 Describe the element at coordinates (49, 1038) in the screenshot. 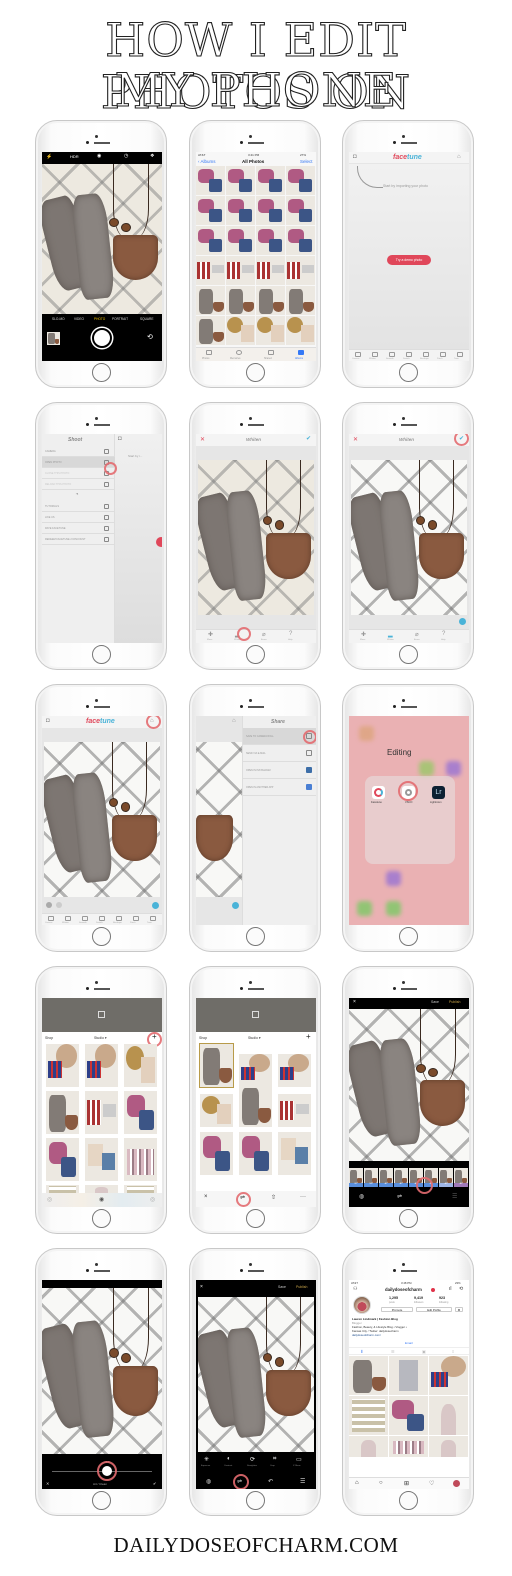

I see `shop-link: Shop` at that location.